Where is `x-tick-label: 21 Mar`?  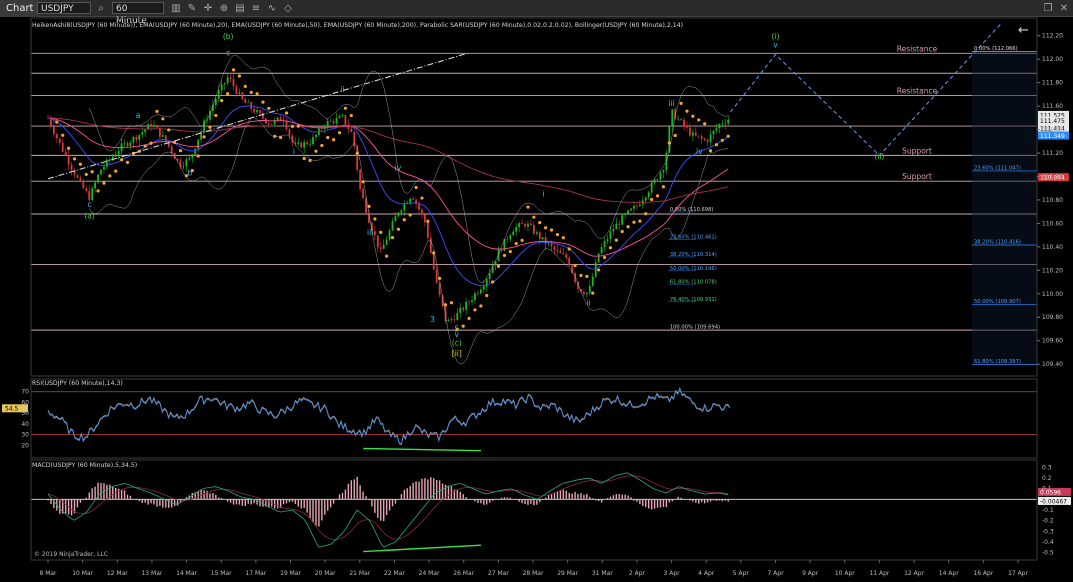
x-tick-label: 21 Mar is located at coordinates (359, 573).